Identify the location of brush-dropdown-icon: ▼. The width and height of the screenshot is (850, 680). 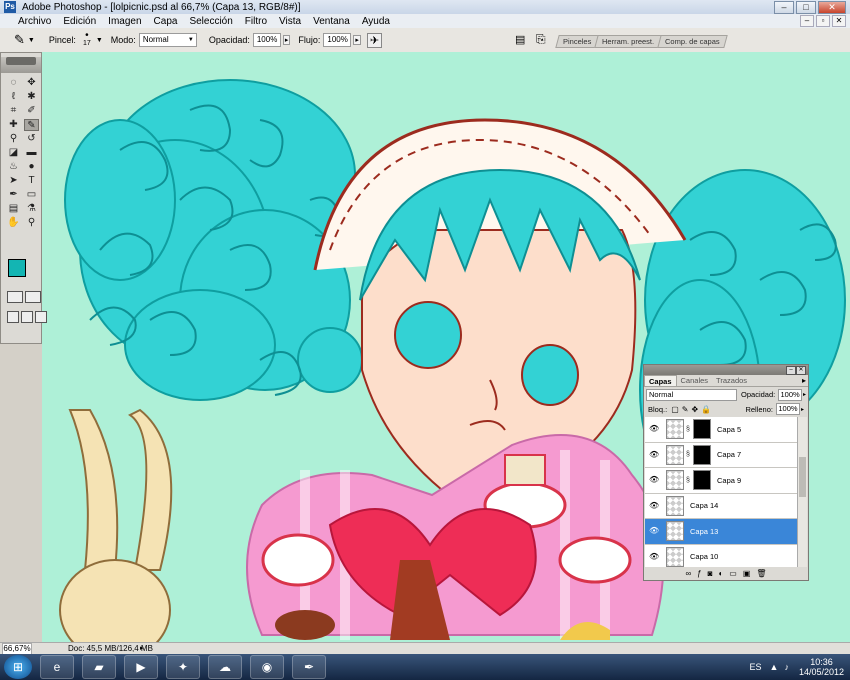
(99, 40).